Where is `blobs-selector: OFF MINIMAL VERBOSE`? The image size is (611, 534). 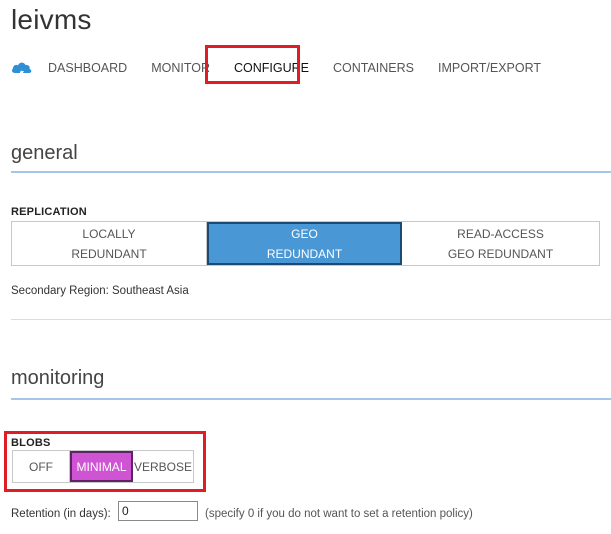
blobs-selector: OFF MINIMAL VERBOSE is located at coordinates (103, 466).